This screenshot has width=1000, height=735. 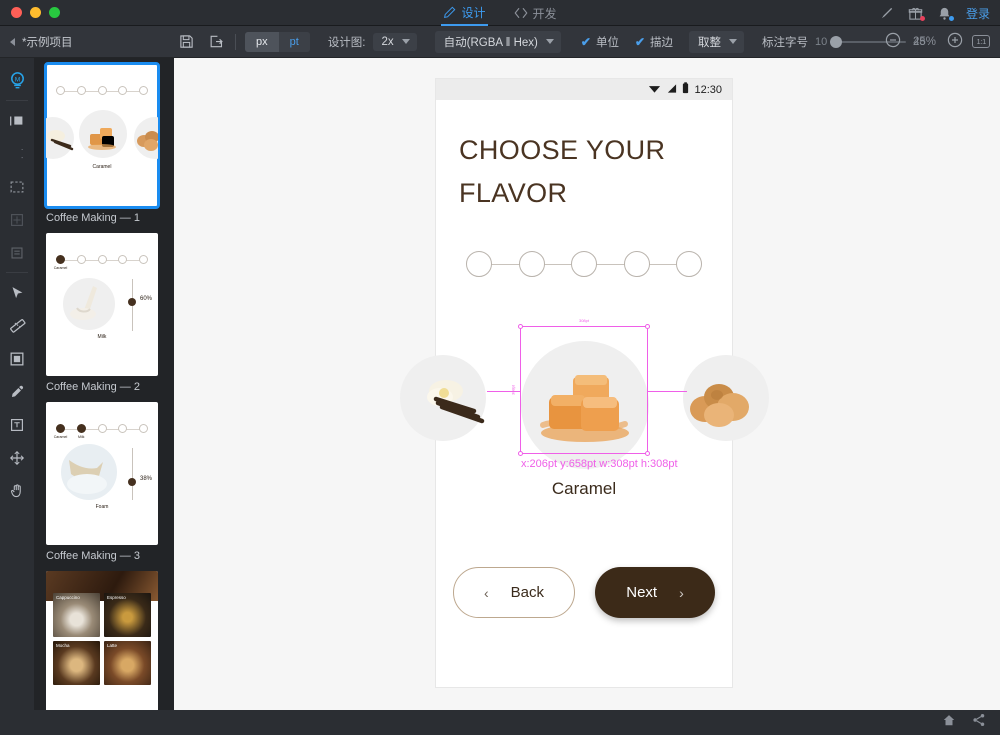 What do you see at coordinates (717, 41) in the screenshot?
I see `rounding-dropdown: 取整` at bounding box center [717, 41].